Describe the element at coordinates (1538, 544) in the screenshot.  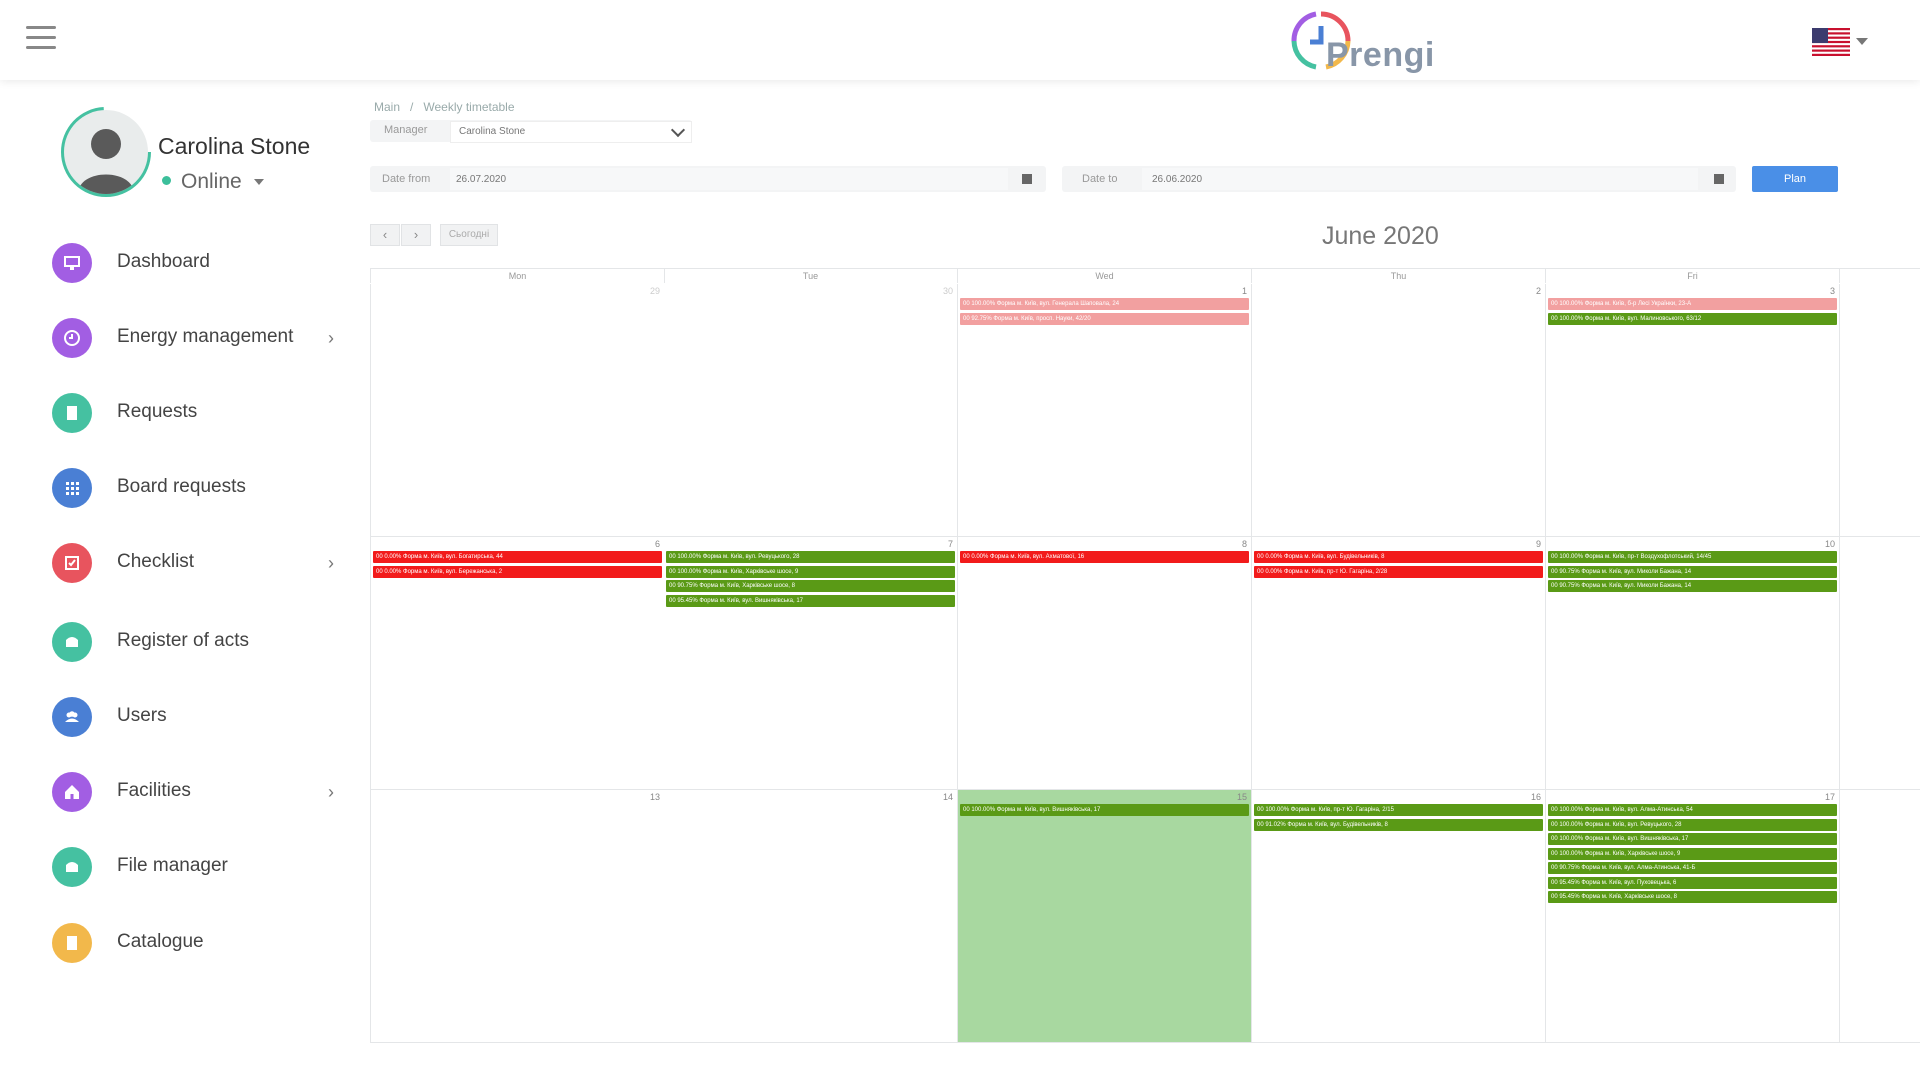
I see `day-number: 9` at that location.